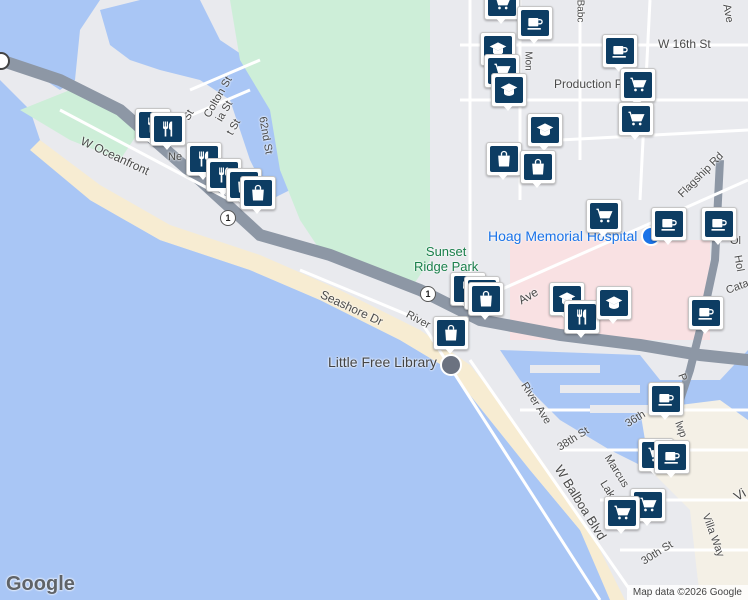  Describe the element at coordinates (739, 263) in the screenshot. I see `street-label-hol: Hol` at that location.